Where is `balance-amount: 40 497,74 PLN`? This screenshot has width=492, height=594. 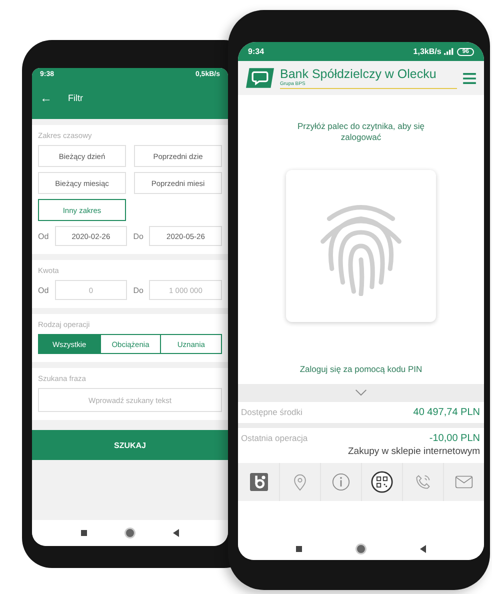
balance-amount: 40 497,74 PLN is located at coordinates (446, 412).